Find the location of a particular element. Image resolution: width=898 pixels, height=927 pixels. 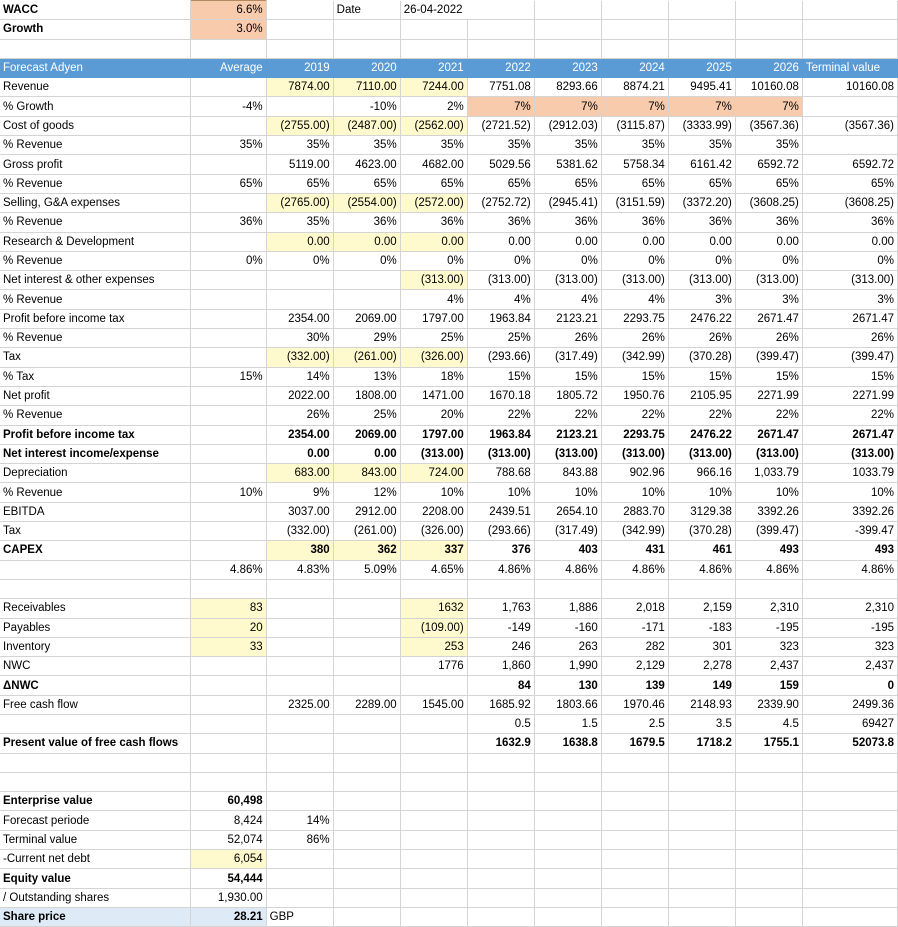

average-value: 15% is located at coordinates (228, 377).